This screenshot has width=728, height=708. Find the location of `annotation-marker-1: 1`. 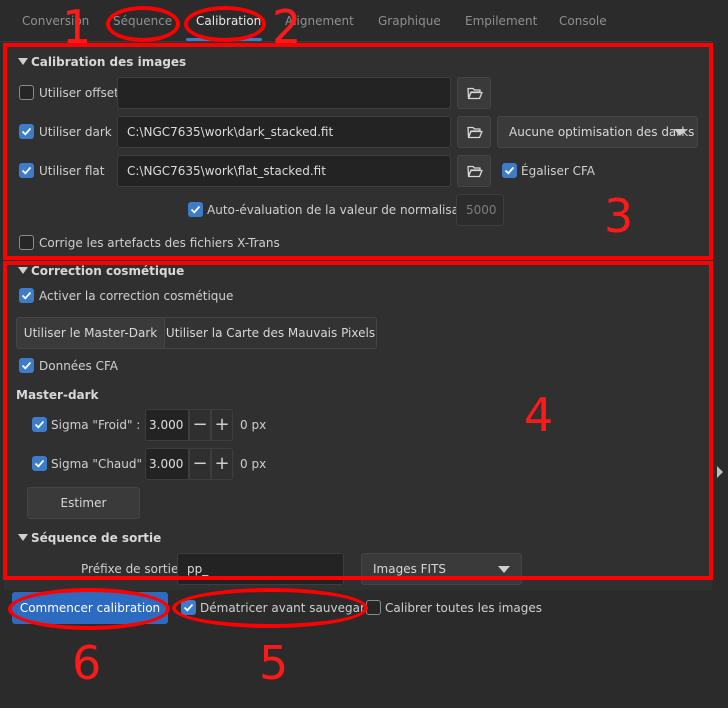

annotation-marker-1: 1 is located at coordinates (77, 27).